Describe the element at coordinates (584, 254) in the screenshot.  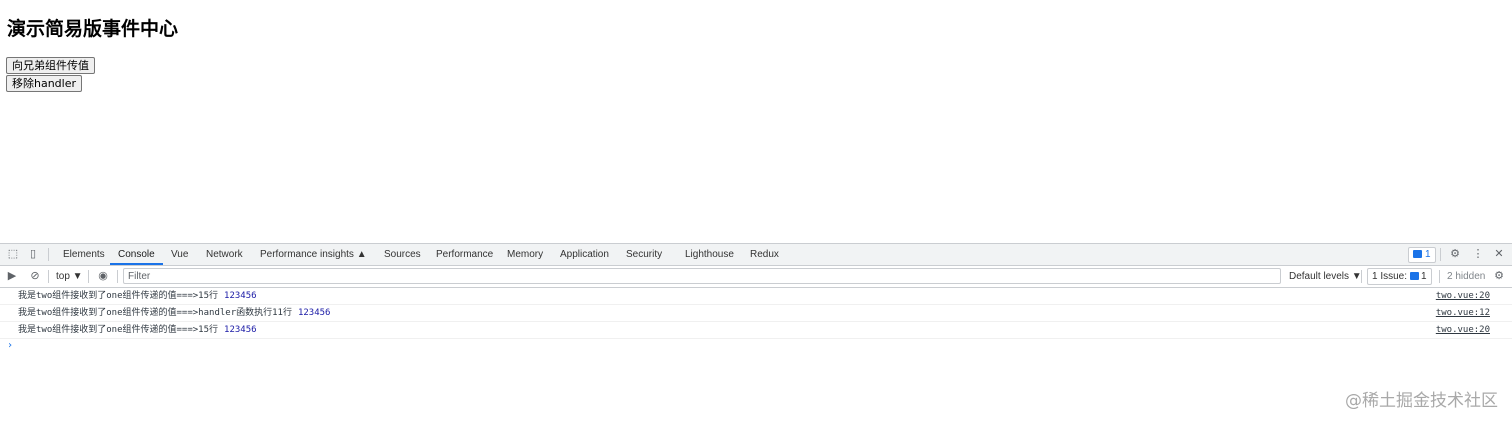
I see `tab-application: Application` at that location.